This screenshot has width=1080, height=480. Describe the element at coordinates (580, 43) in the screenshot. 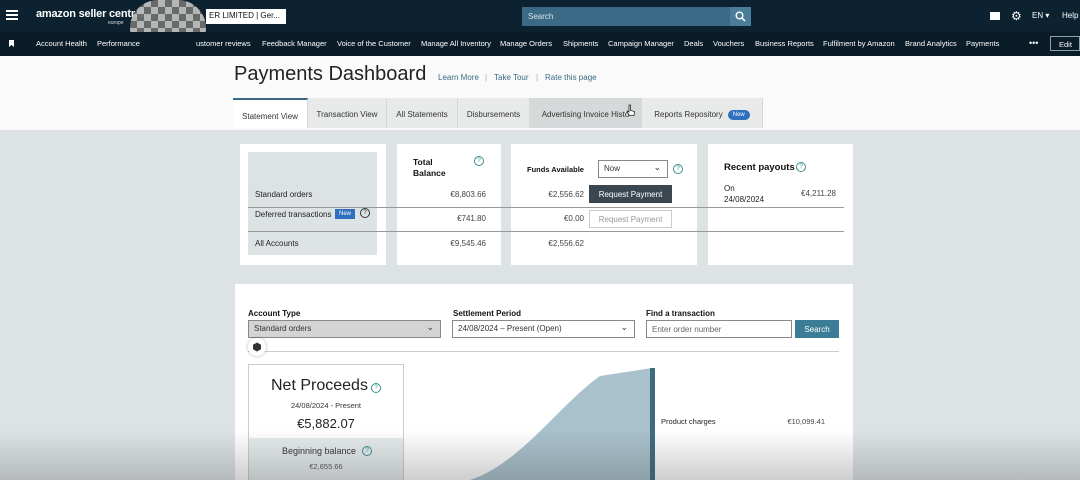

I see `nav-item-shipments: Shipments` at that location.